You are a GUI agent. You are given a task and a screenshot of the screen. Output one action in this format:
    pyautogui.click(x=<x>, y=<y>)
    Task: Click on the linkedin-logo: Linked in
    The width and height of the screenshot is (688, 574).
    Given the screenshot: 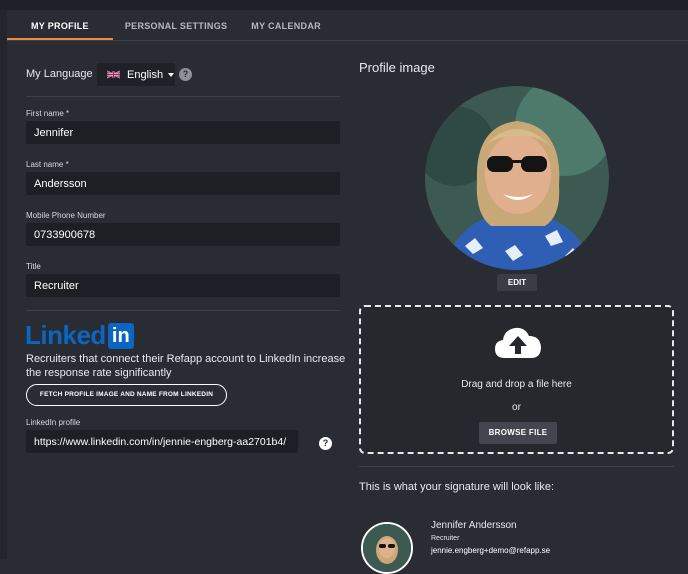 What is the action you would take?
    pyautogui.click(x=79, y=335)
    